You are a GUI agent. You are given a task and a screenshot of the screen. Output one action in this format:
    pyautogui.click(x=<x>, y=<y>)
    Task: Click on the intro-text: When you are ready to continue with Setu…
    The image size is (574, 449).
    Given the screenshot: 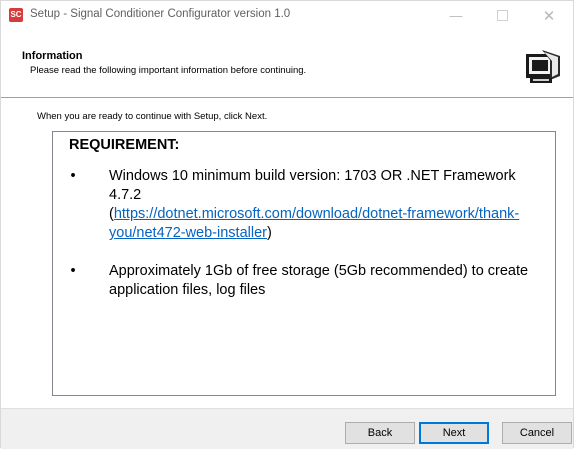 What is the action you would take?
    pyautogui.click(x=152, y=116)
    